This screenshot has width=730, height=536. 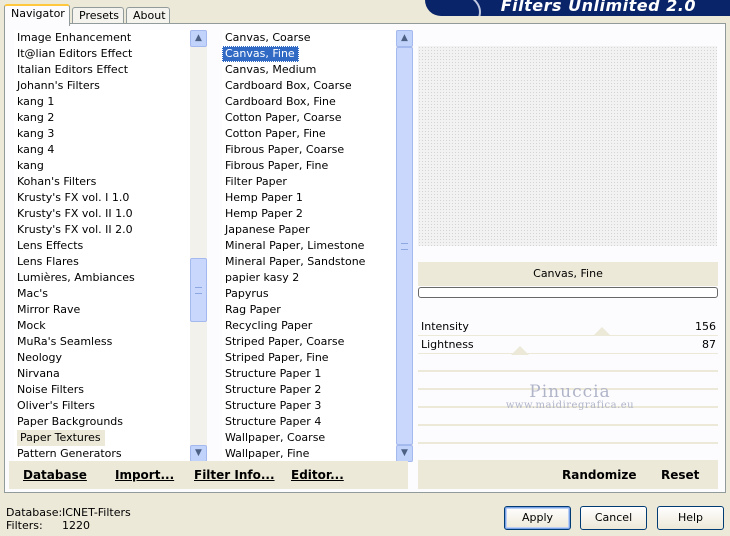 What do you see at coordinates (309, 150) in the screenshot?
I see `filter-item: Fibrous Paper, Coarse` at bounding box center [309, 150].